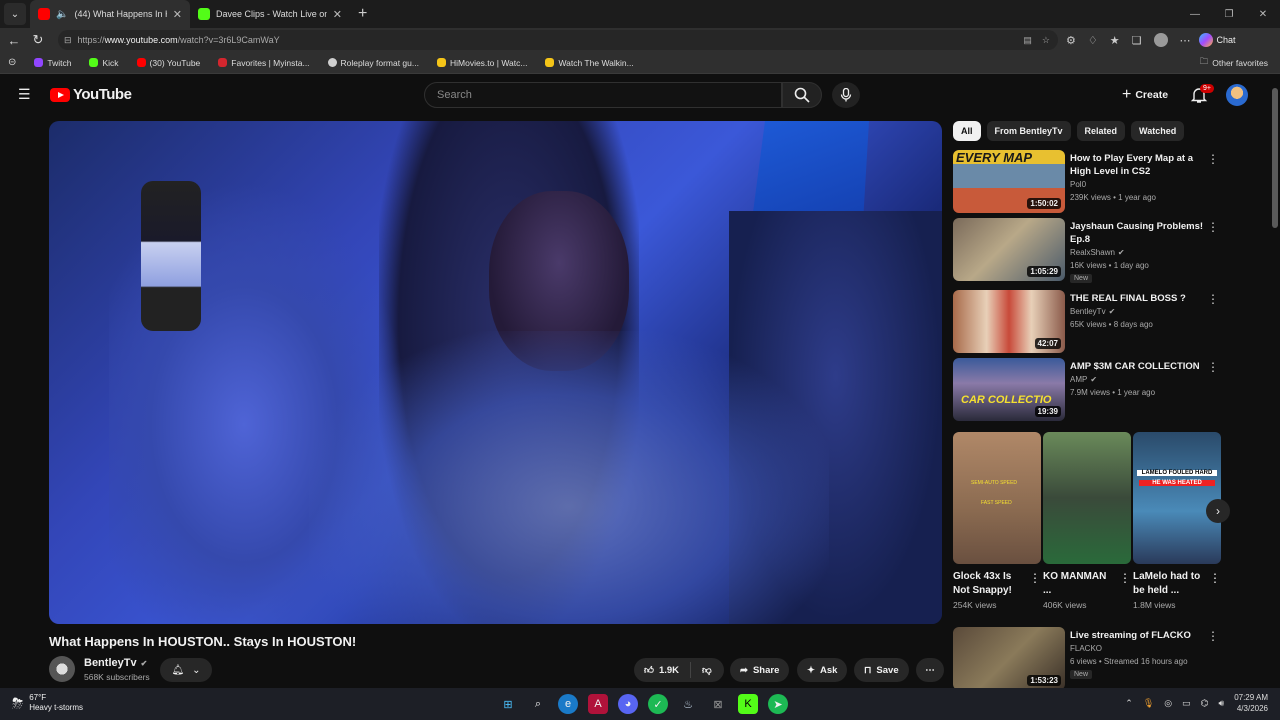 This screenshot has width=1280, height=720. Describe the element at coordinates (1129, 703) in the screenshot. I see `chevron-up-icon: ⌃` at that location.